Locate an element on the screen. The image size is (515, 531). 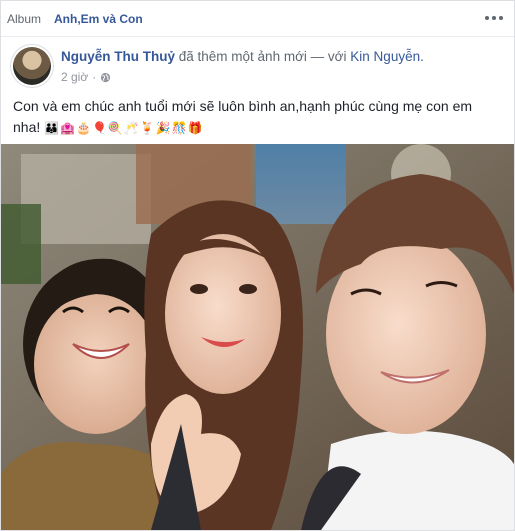
tagged-user-link: Kin Nguyễn. is located at coordinates (387, 56).